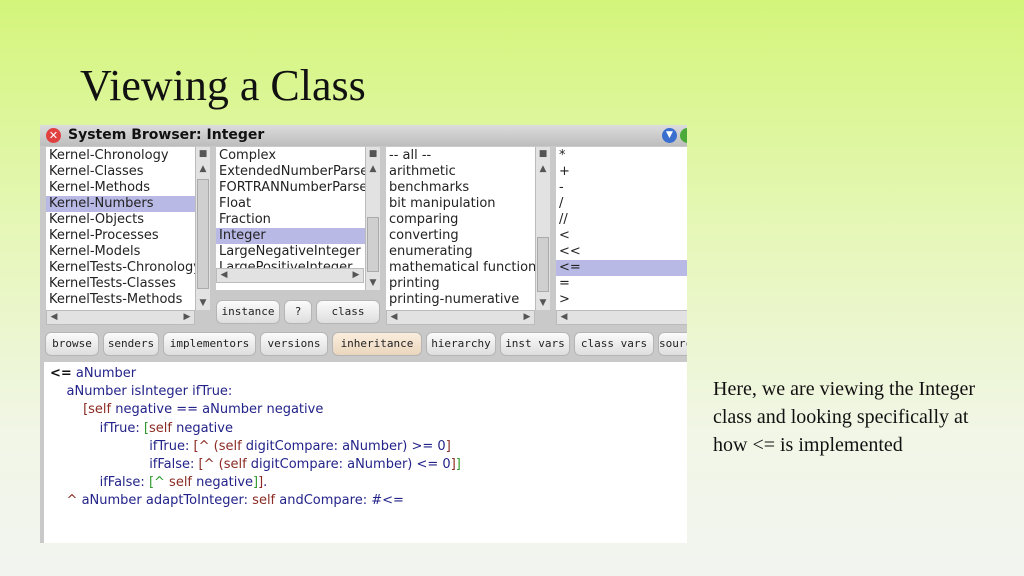 This screenshot has height=576, width=1024. Describe the element at coordinates (621, 236) in the screenshot. I see `method-item: <` at that location.